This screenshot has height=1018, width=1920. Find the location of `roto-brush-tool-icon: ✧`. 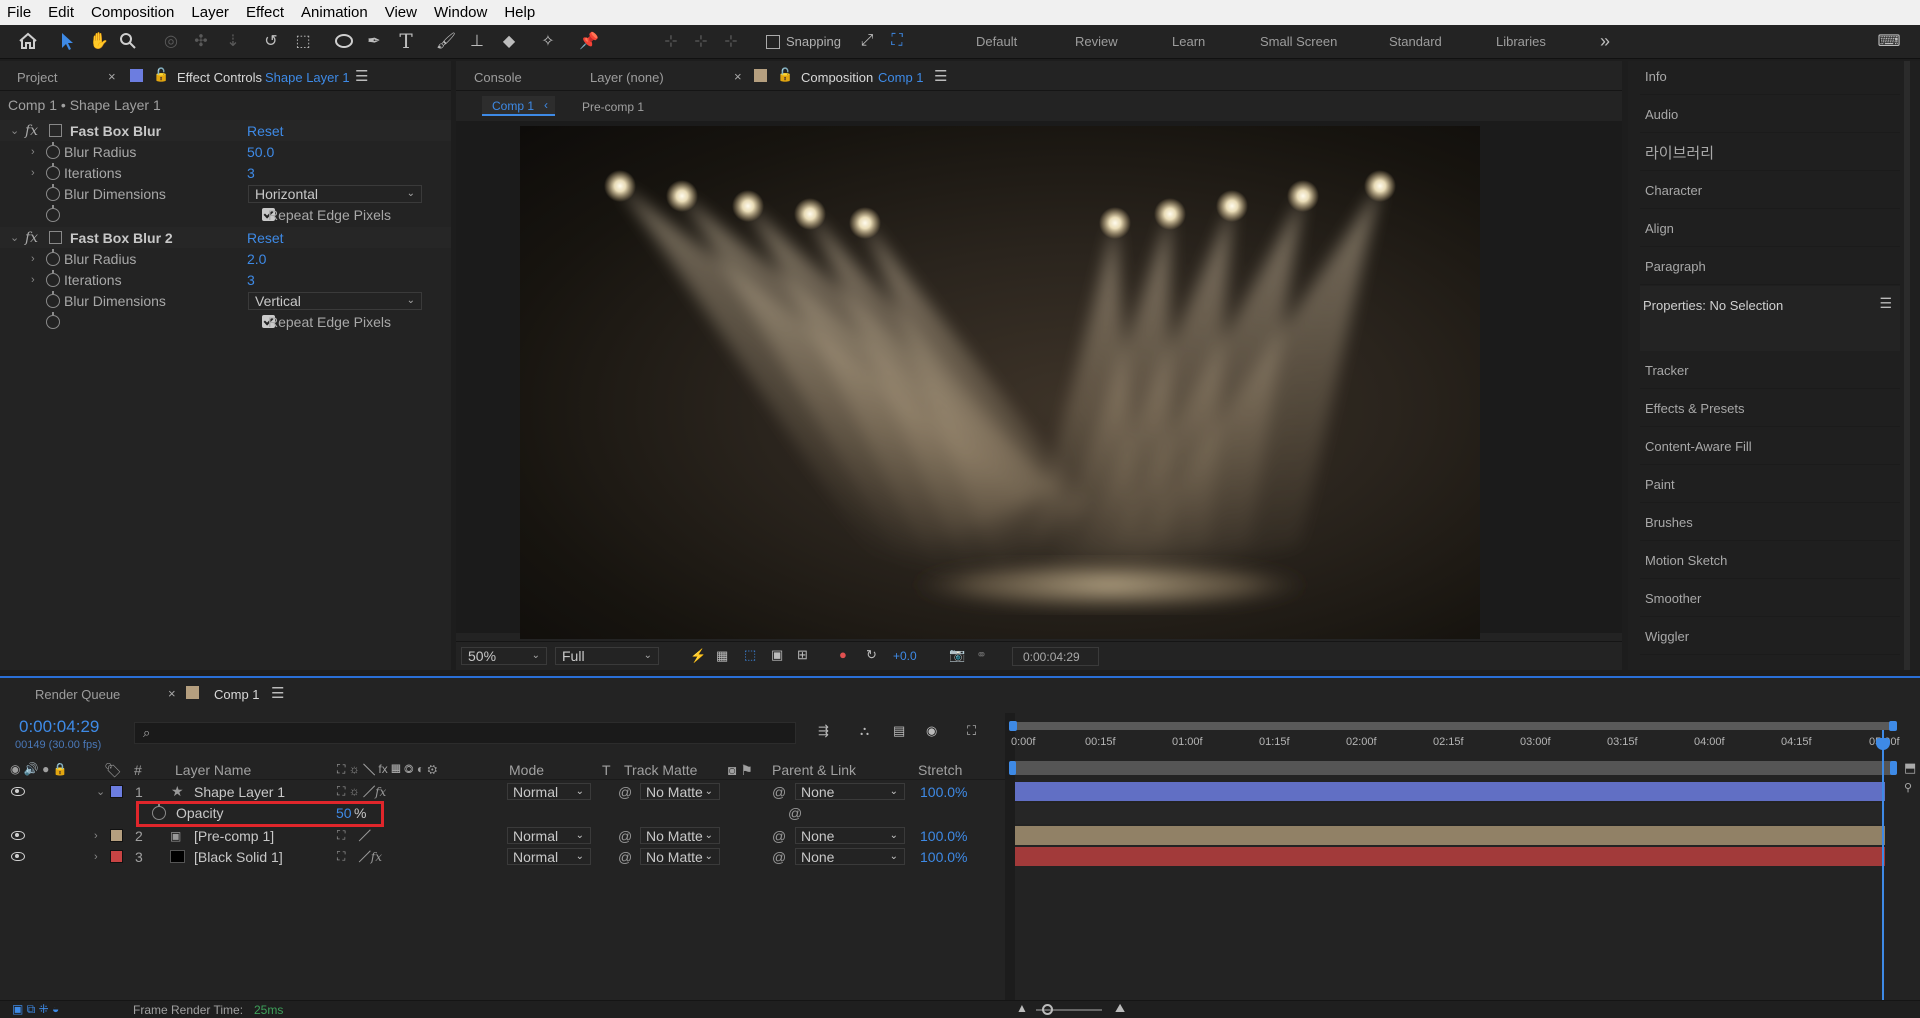

roto-brush-tool-icon: ✧ is located at coordinates (548, 41).